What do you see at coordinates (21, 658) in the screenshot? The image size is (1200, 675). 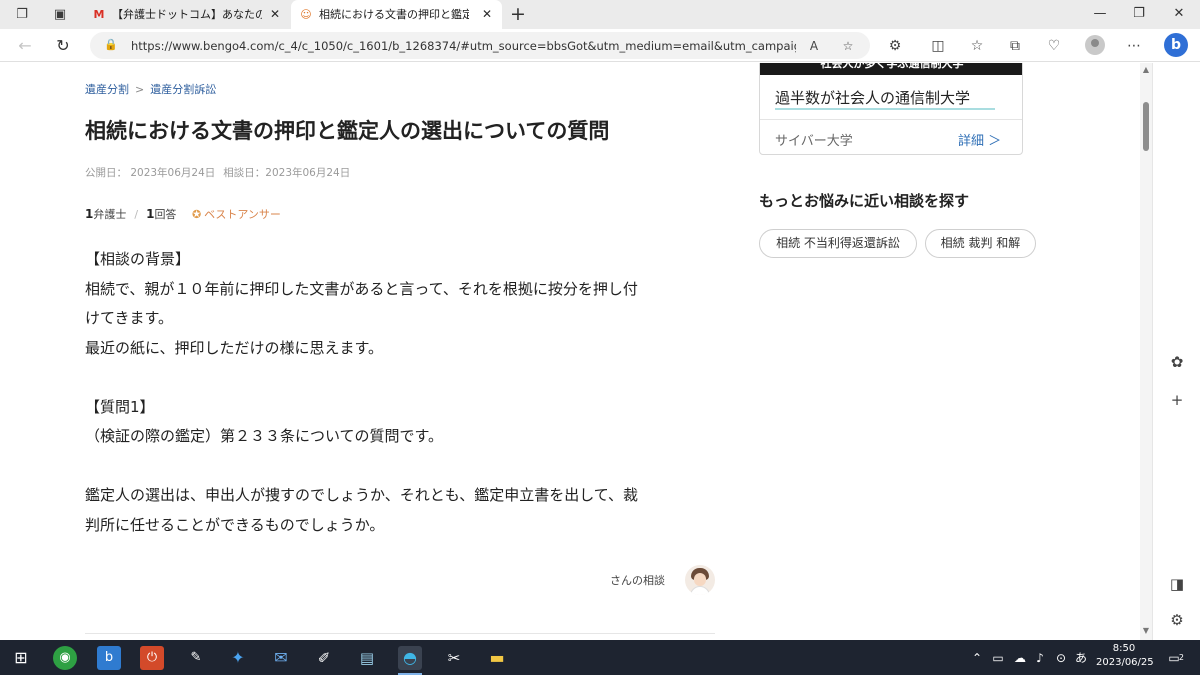 I see `windows-start-icon: ⊞` at bounding box center [21, 658].